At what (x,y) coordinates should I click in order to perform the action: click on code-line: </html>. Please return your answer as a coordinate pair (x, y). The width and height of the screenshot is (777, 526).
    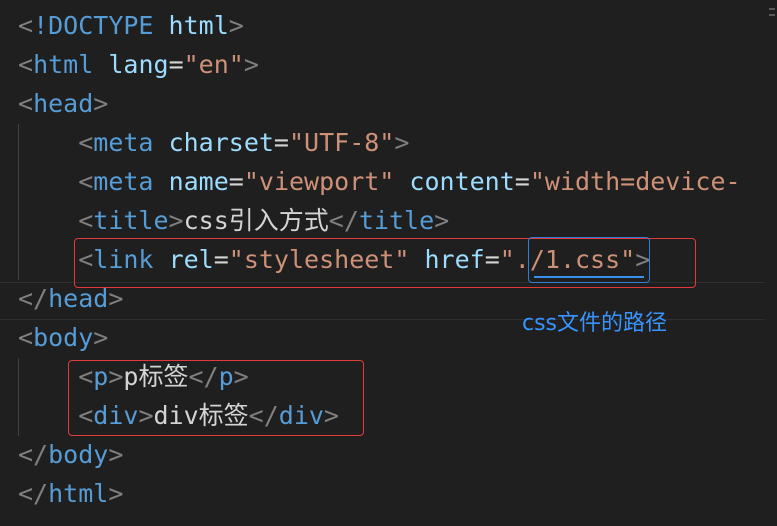
    Looking at the image, I should click on (70, 493).